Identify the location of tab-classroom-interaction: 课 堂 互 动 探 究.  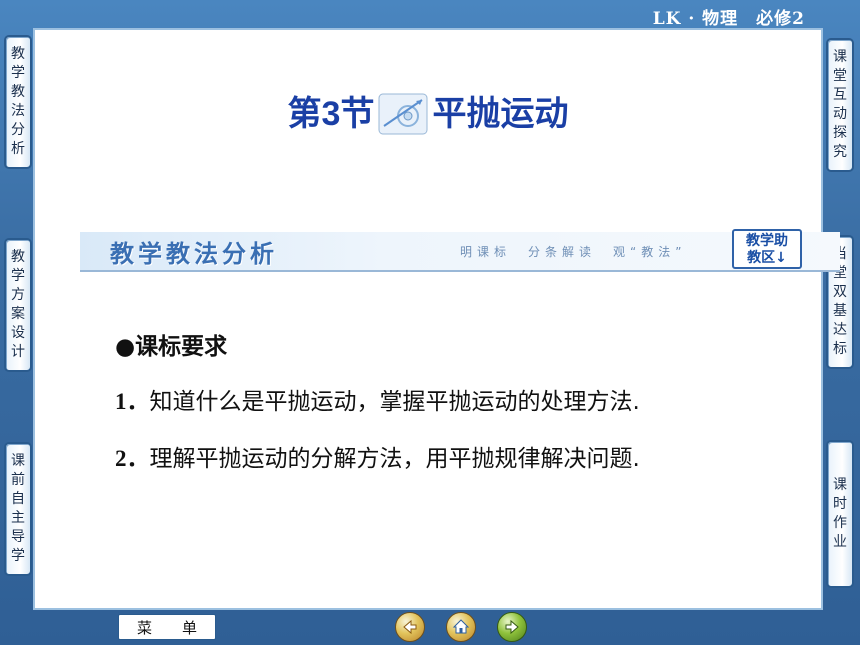
(840, 105).